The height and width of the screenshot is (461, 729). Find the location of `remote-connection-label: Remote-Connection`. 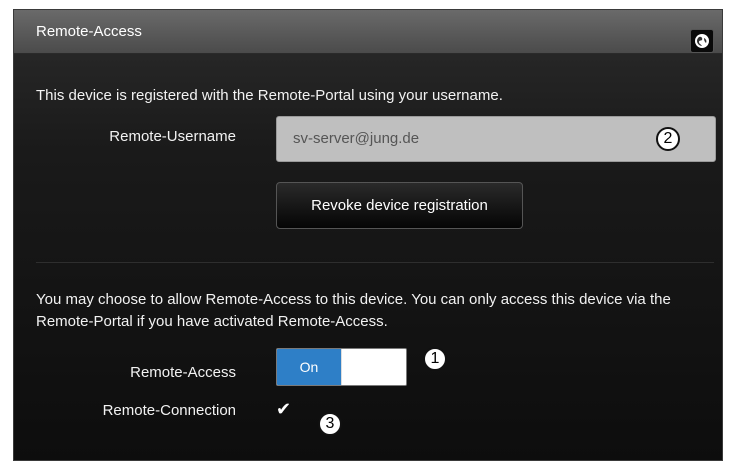

remote-connection-label: Remote-Connection is located at coordinates (169, 410).